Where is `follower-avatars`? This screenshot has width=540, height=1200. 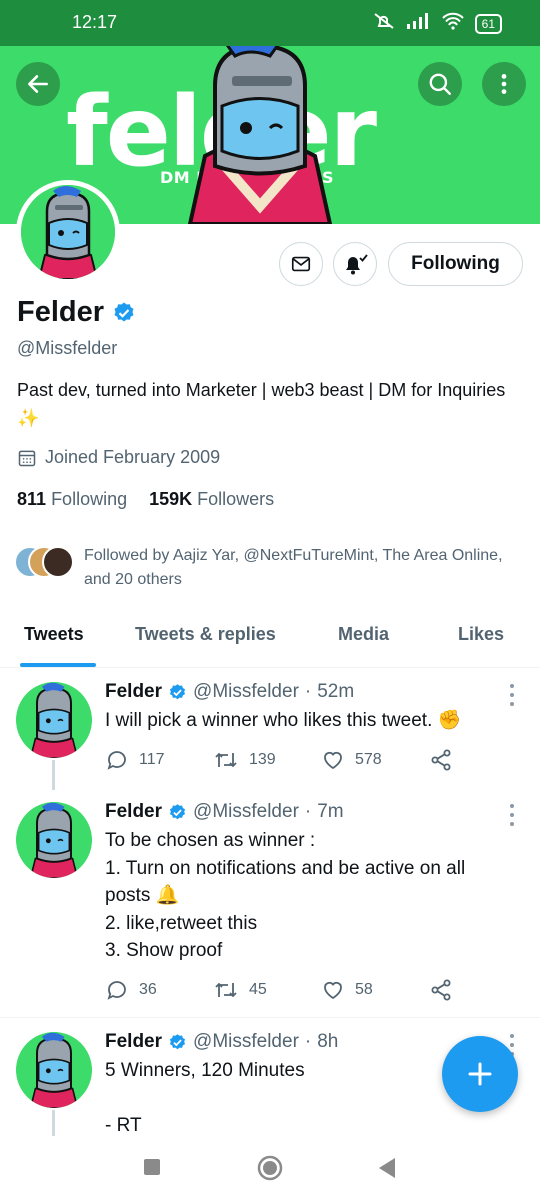 follower-avatars is located at coordinates (45, 562).